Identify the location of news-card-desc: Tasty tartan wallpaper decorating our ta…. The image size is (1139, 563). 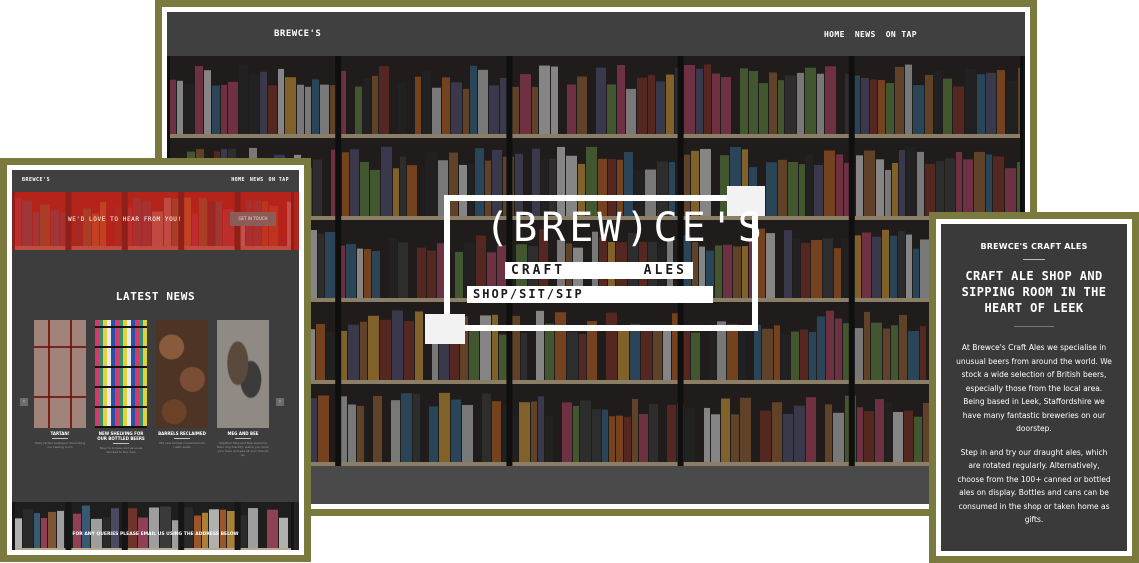
(60, 445).